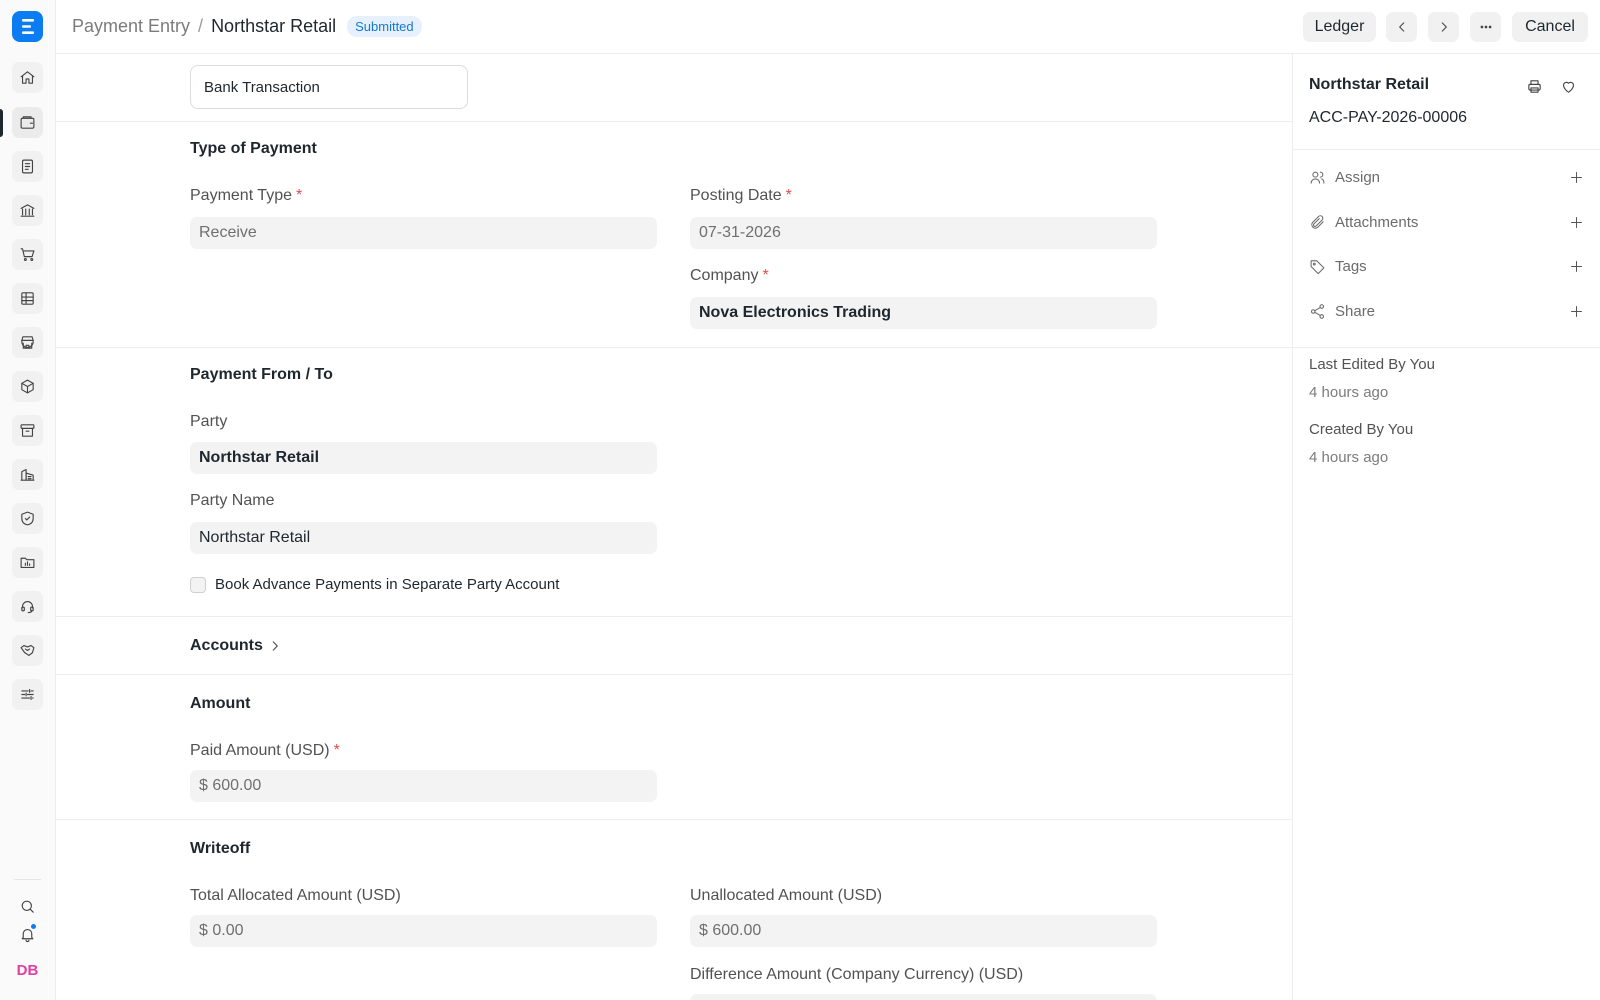 The image size is (1600, 1000). Describe the element at coordinates (220, 848) in the screenshot. I see `section-title-writeoff: Writeoff` at that location.